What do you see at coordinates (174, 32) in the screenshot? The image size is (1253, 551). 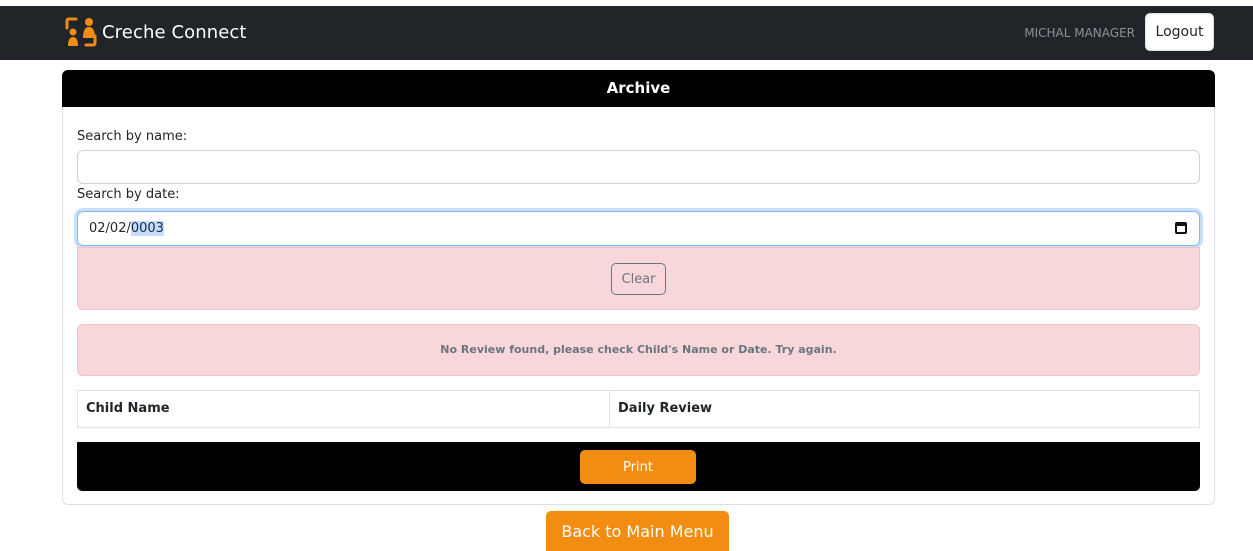 I see `brand-name: Creche Connect` at bounding box center [174, 32].